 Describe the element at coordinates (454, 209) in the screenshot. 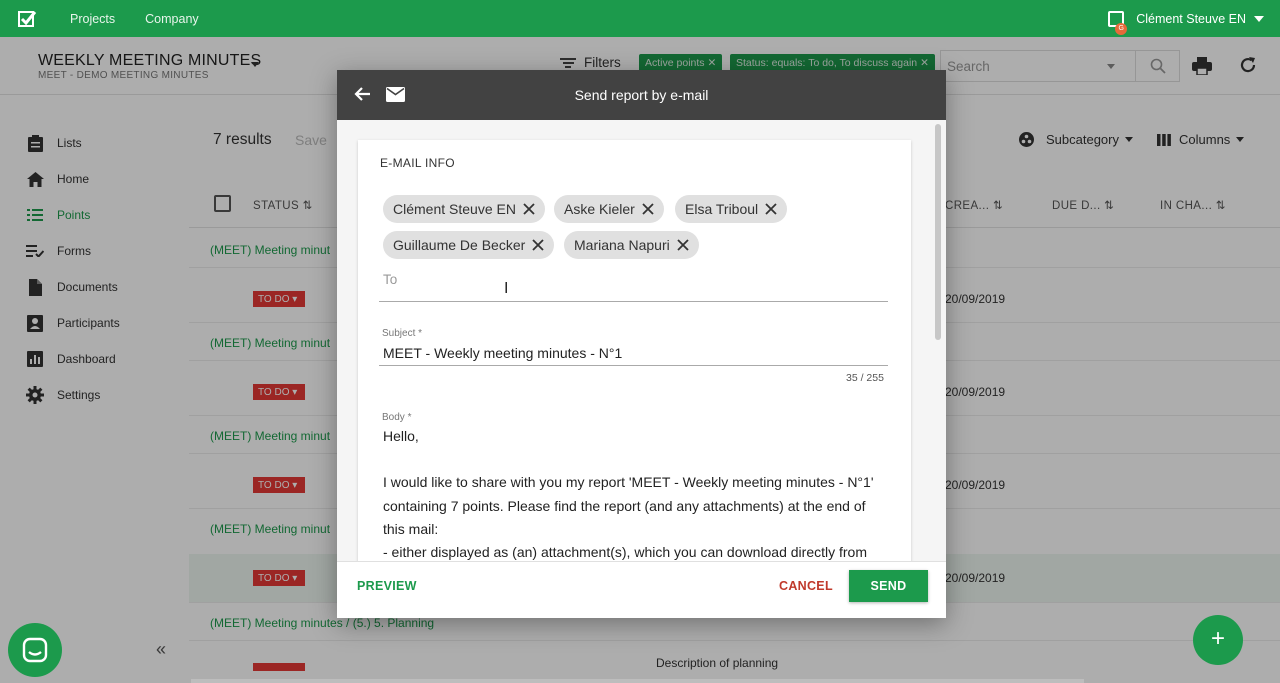

I see `recipient-name: Clément Steuve EN` at that location.